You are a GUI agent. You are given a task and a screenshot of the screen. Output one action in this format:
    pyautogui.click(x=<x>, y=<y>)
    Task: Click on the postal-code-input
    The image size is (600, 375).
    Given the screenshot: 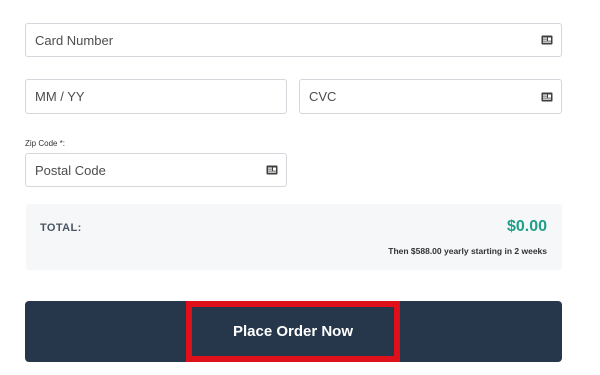 What is the action you would take?
    pyautogui.click(x=150, y=170)
    